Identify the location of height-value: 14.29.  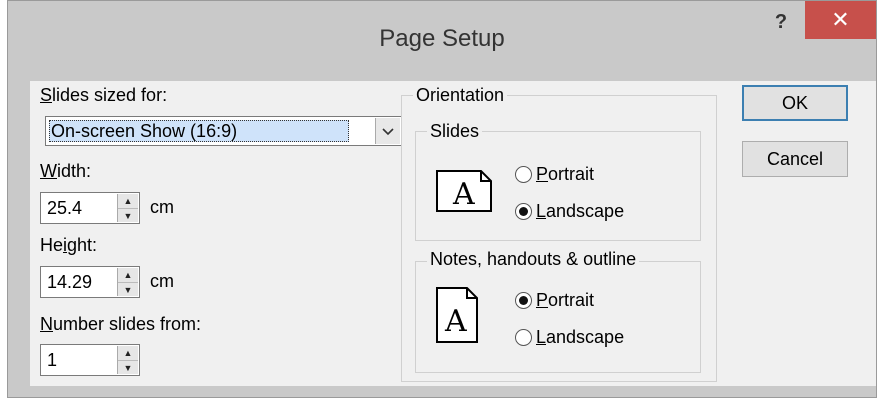
(69, 282).